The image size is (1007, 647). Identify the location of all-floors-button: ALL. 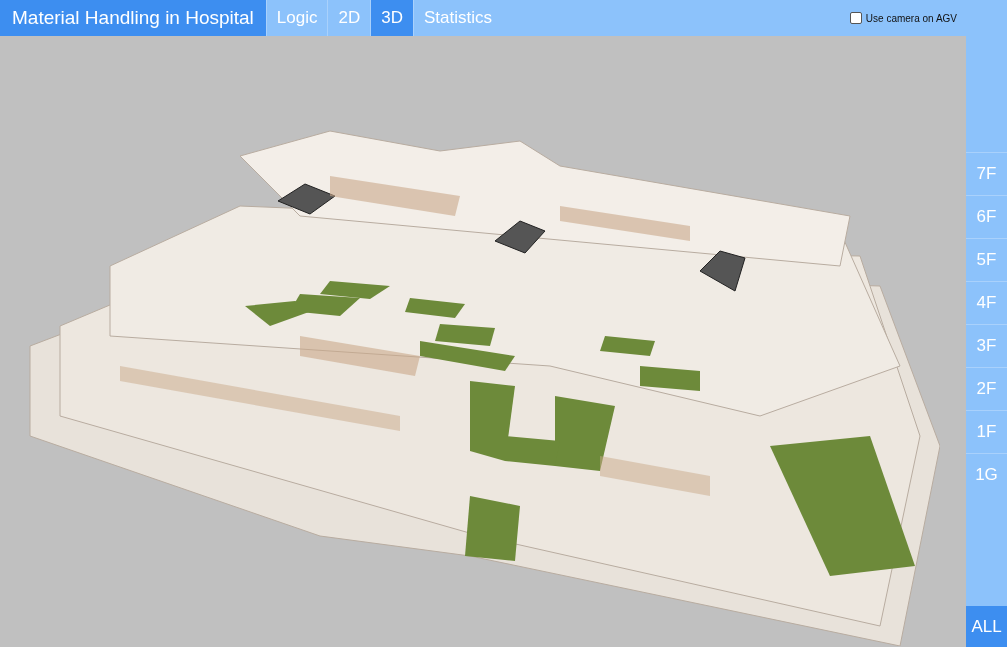
(986, 626).